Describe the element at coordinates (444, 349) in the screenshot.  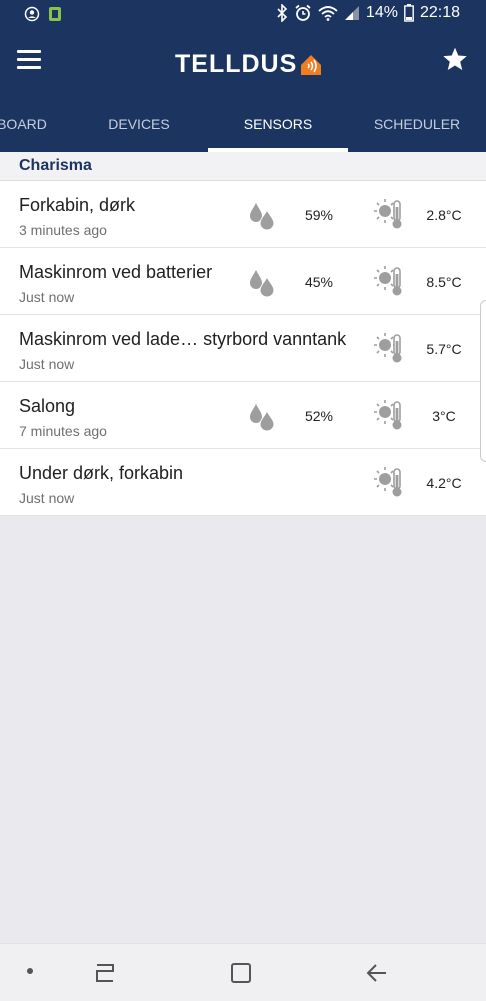
I see `temperature-value: 5.7°C` at that location.